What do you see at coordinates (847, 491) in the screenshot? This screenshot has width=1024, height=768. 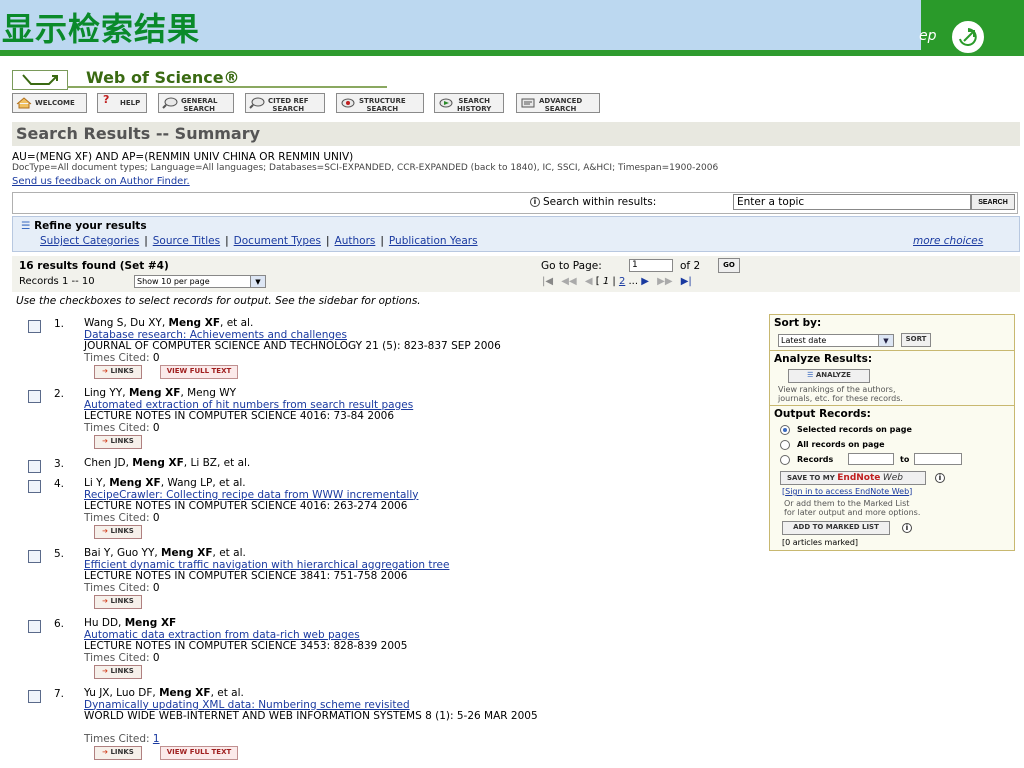 I see `endnote-signin-link: [Sign in to access EndNote Web]` at bounding box center [847, 491].